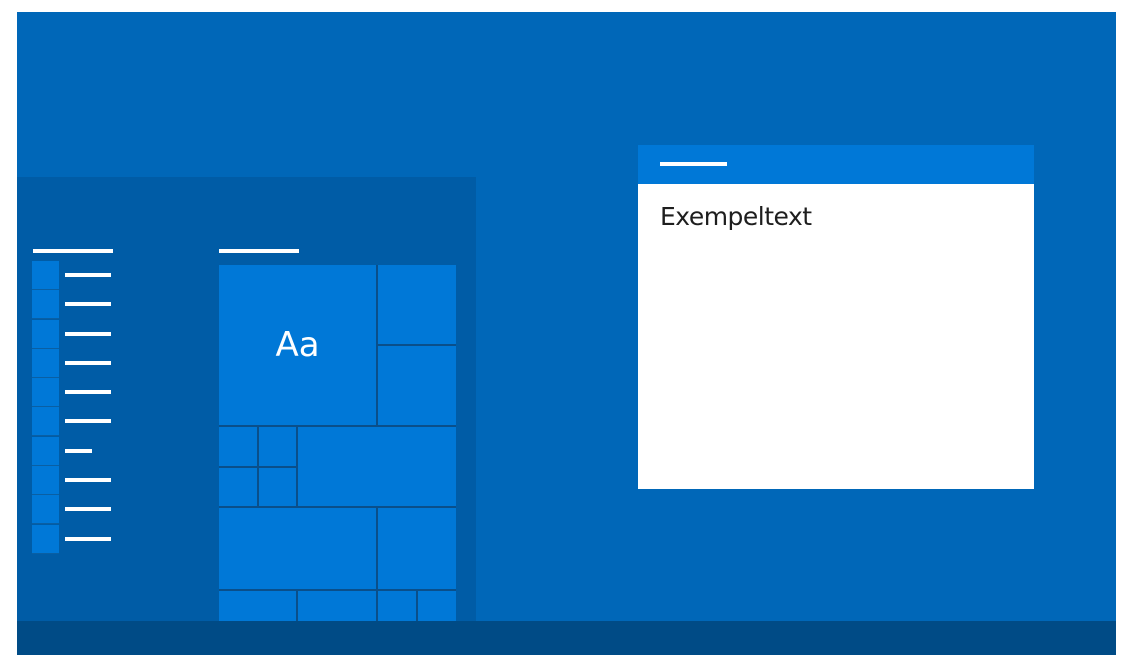 Image resolution: width=1121 pixels, height=657 pixels. Describe the element at coordinates (836, 164) in the screenshot. I see `window-titlebar` at that location.